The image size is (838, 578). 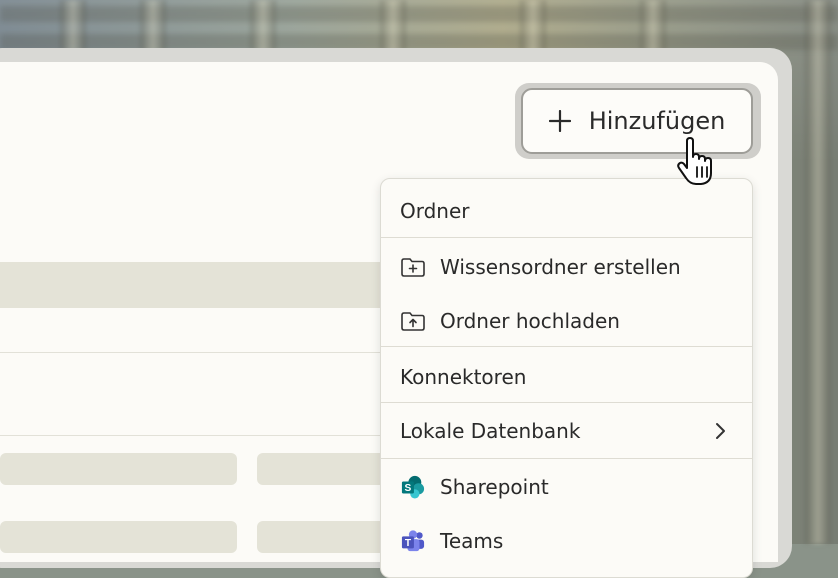 What do you see at coordinates (657, 121) in the screenshot?
I see `add-button-label: Hinzufügen` at bounding box center [657, 121].